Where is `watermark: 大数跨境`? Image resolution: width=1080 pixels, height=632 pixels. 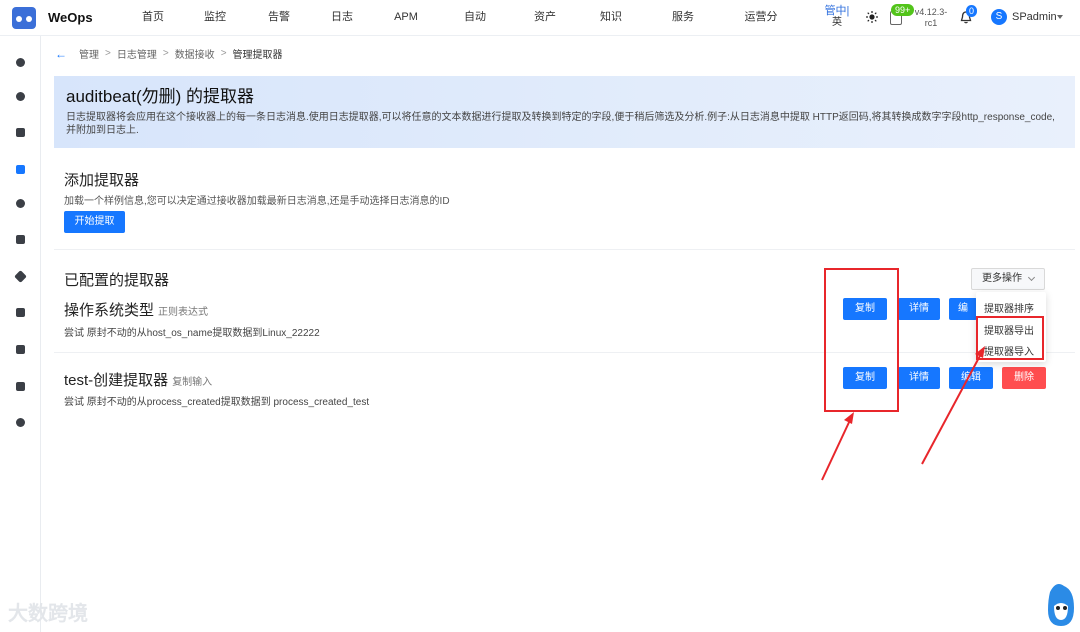
watermark: 大数跨境 is located at coordinates (48, 614).